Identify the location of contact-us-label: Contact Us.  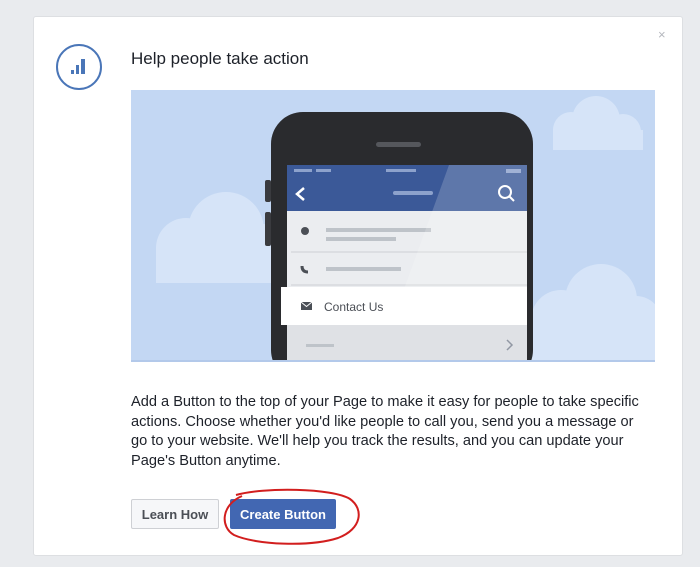
(353, 307).